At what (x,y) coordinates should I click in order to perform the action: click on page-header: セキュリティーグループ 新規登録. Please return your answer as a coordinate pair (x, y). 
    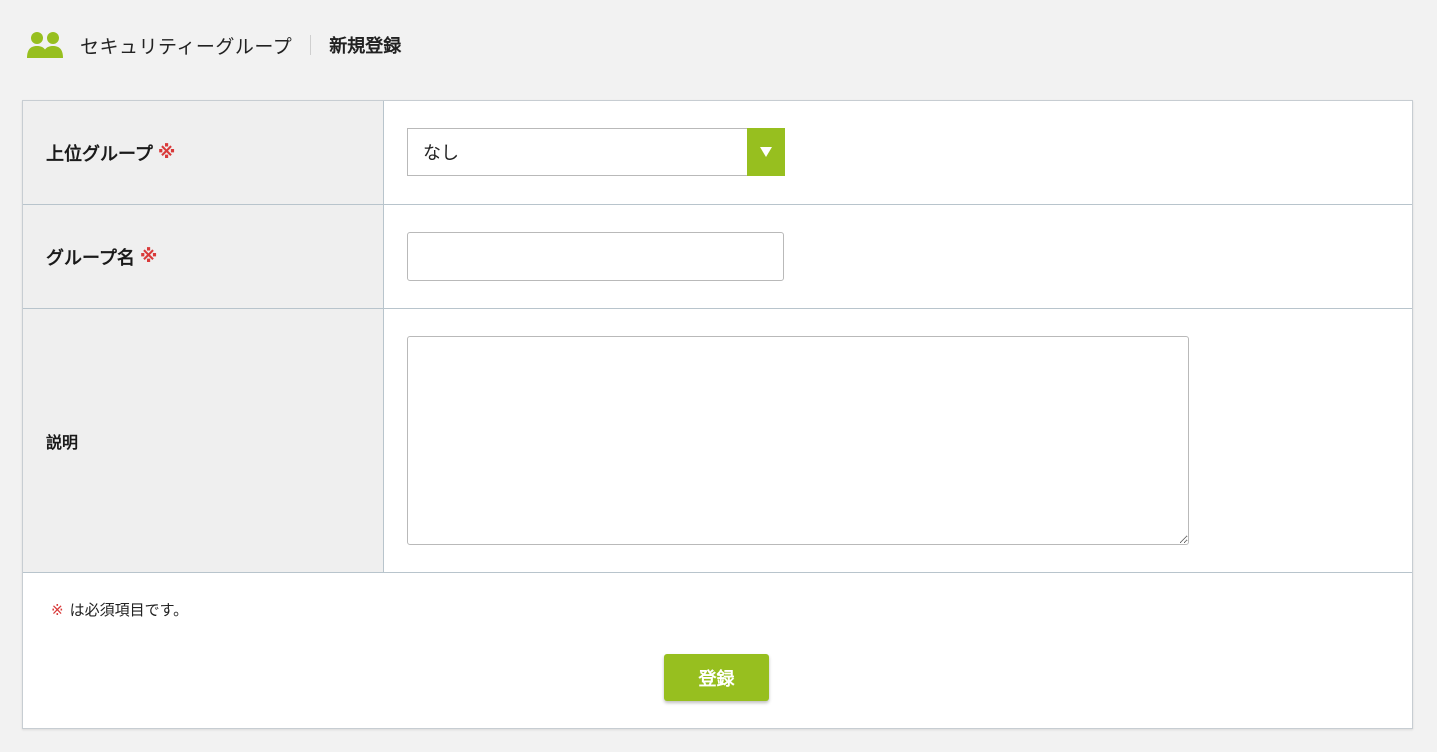
    Looking at the image, I should click on (213, 45).